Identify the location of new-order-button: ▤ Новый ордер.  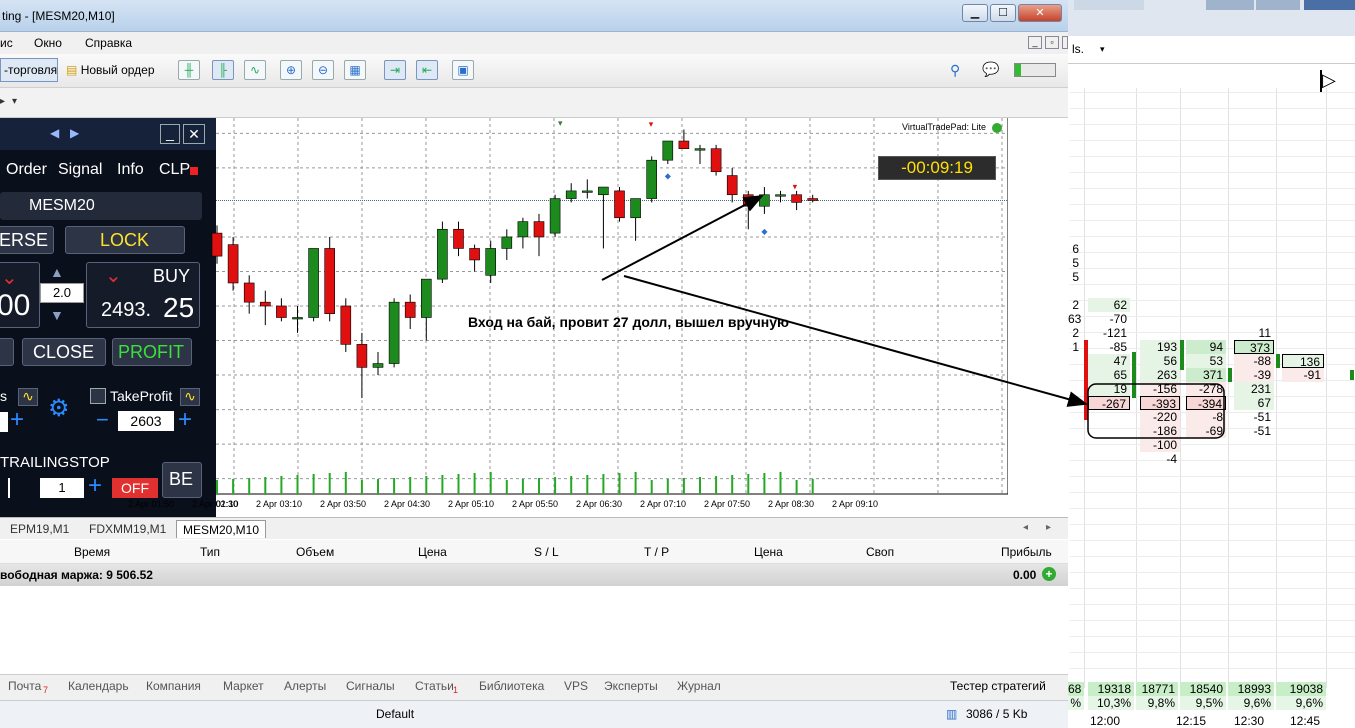
(113, 70).